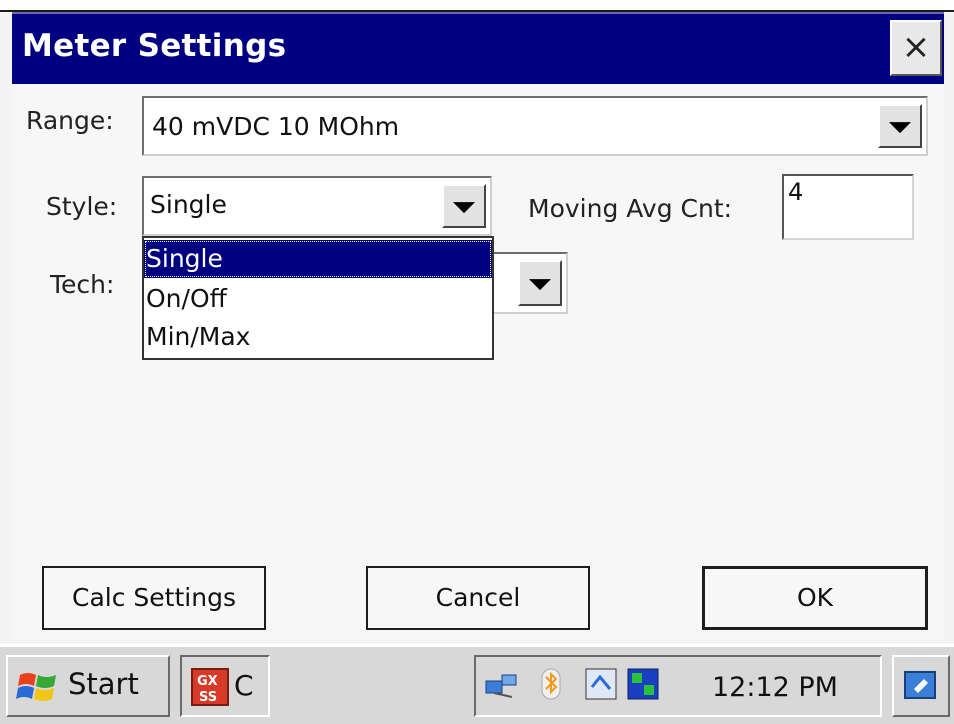 This screenshot has width=954, height=724. I want to click on dtg-client-icon, so click(643, 684).